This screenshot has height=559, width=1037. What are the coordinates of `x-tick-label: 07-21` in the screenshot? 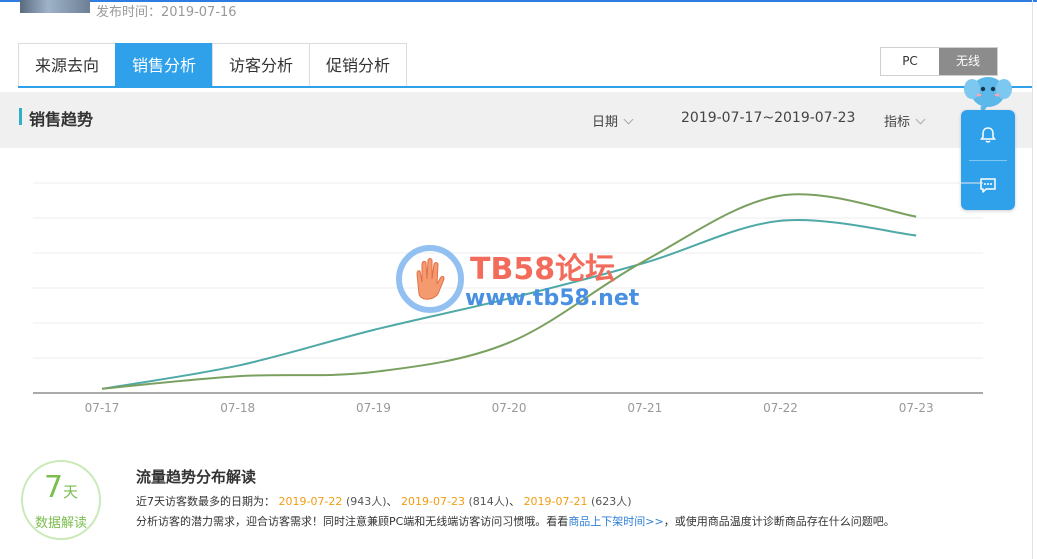 It's located at (644, 408).